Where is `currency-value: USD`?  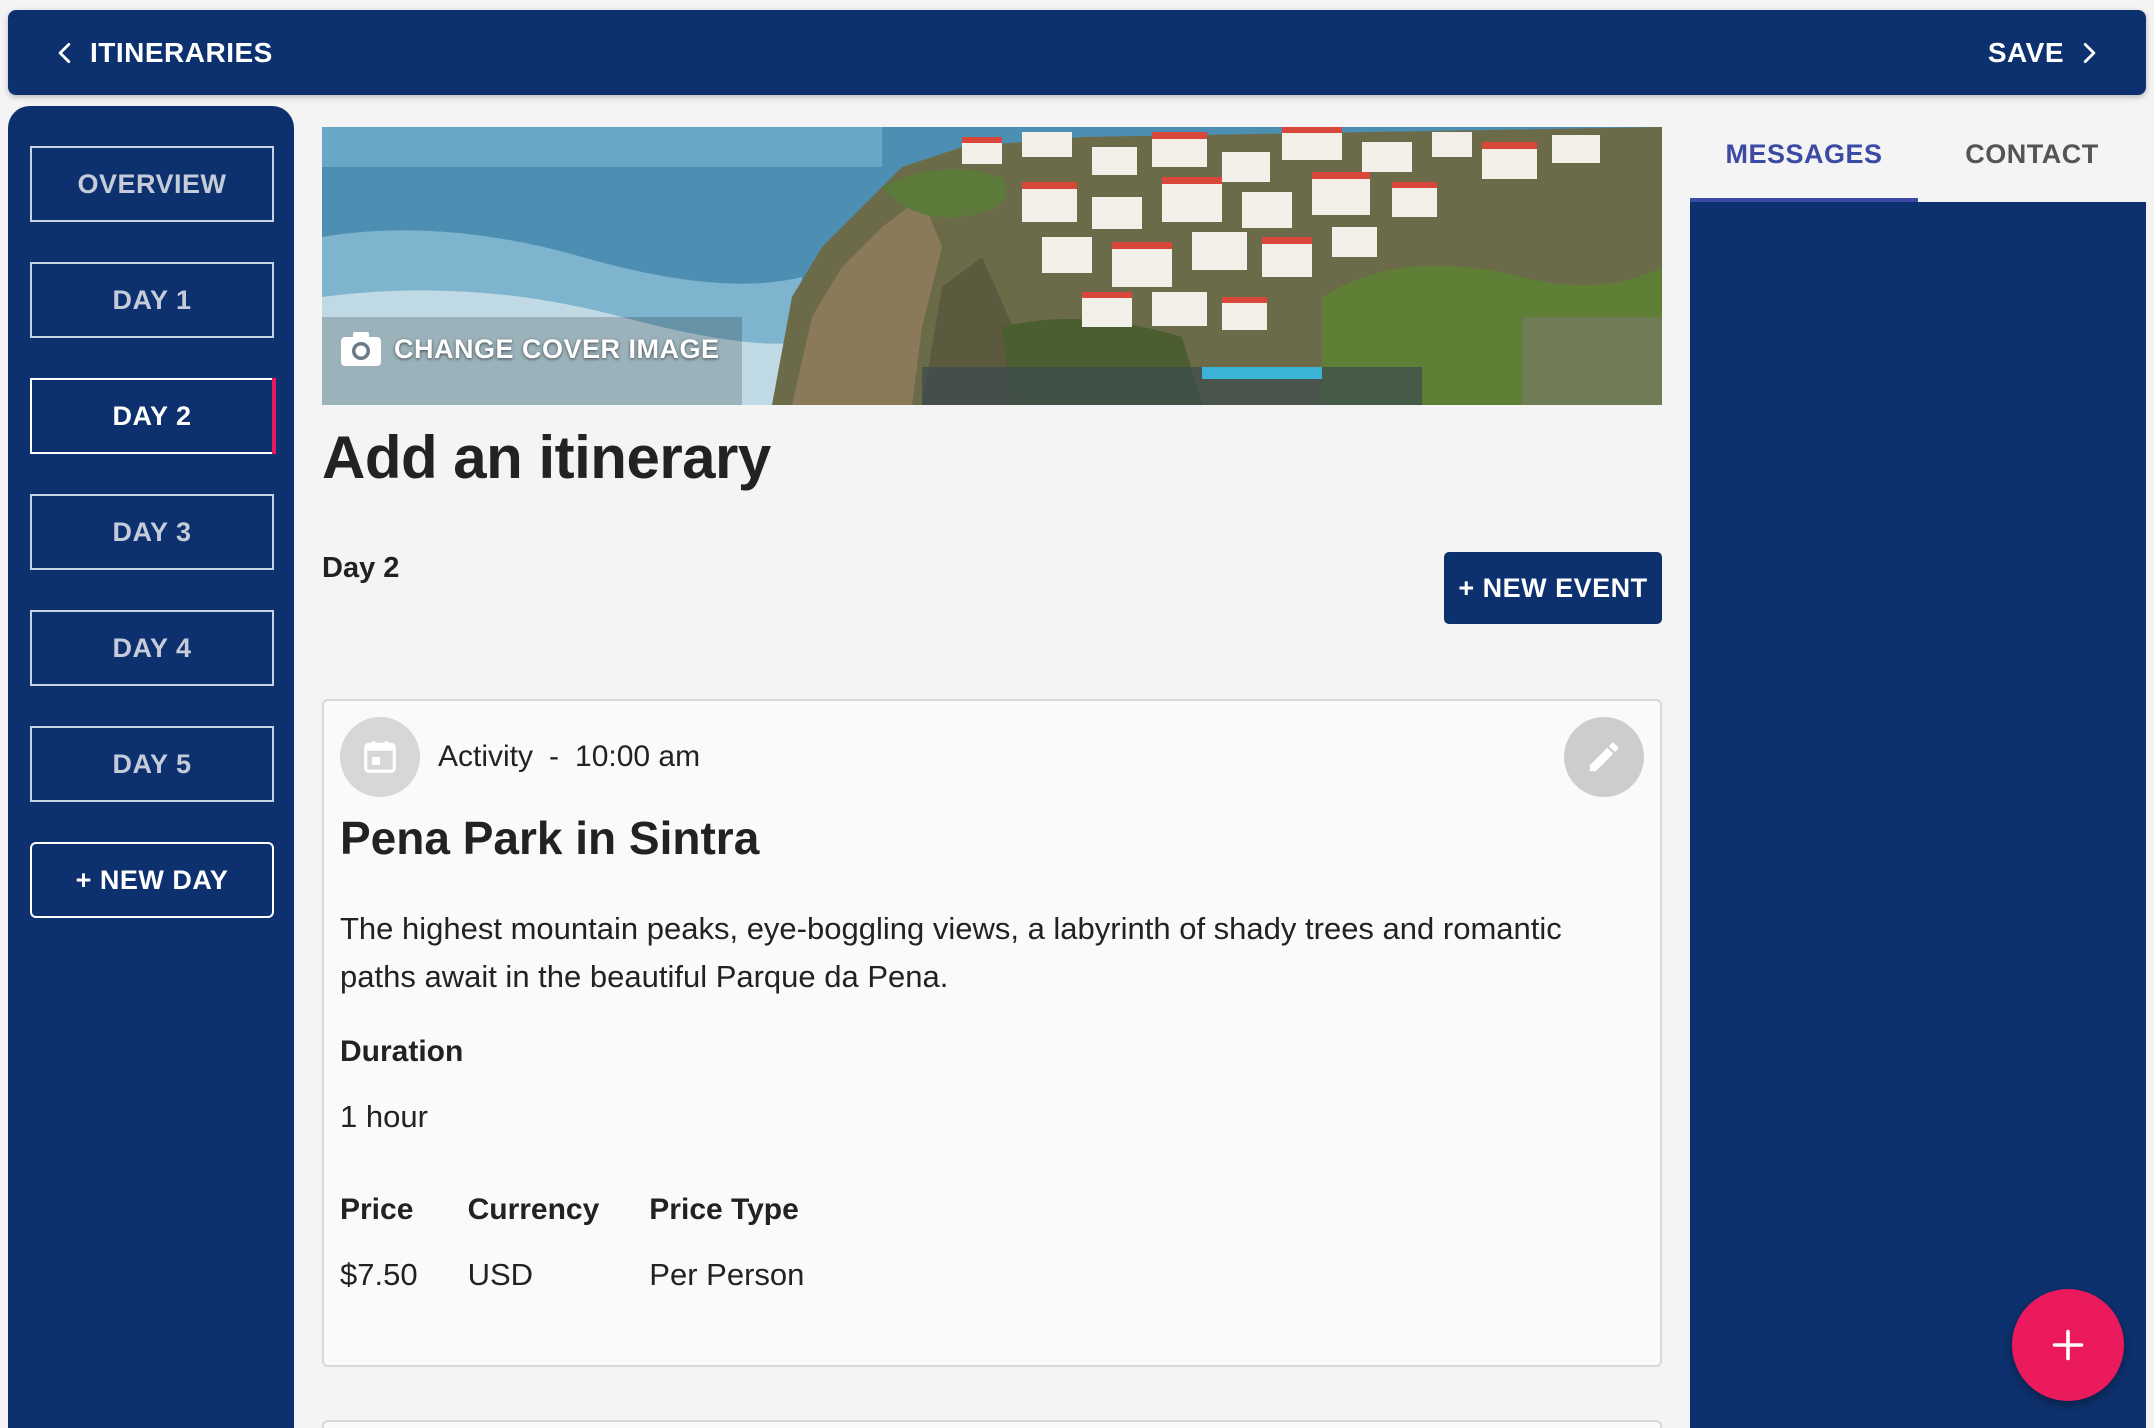 currency-value: USD is located at coordinates (500, 1274).